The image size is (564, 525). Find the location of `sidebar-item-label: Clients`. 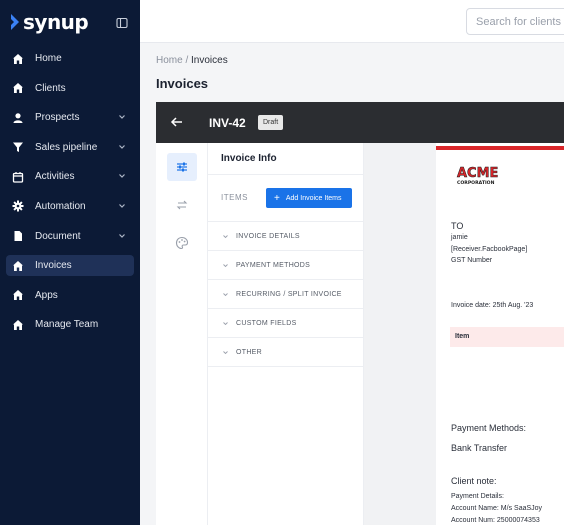

sidebar-item-label: Clients is located at coordinates (50, 88).